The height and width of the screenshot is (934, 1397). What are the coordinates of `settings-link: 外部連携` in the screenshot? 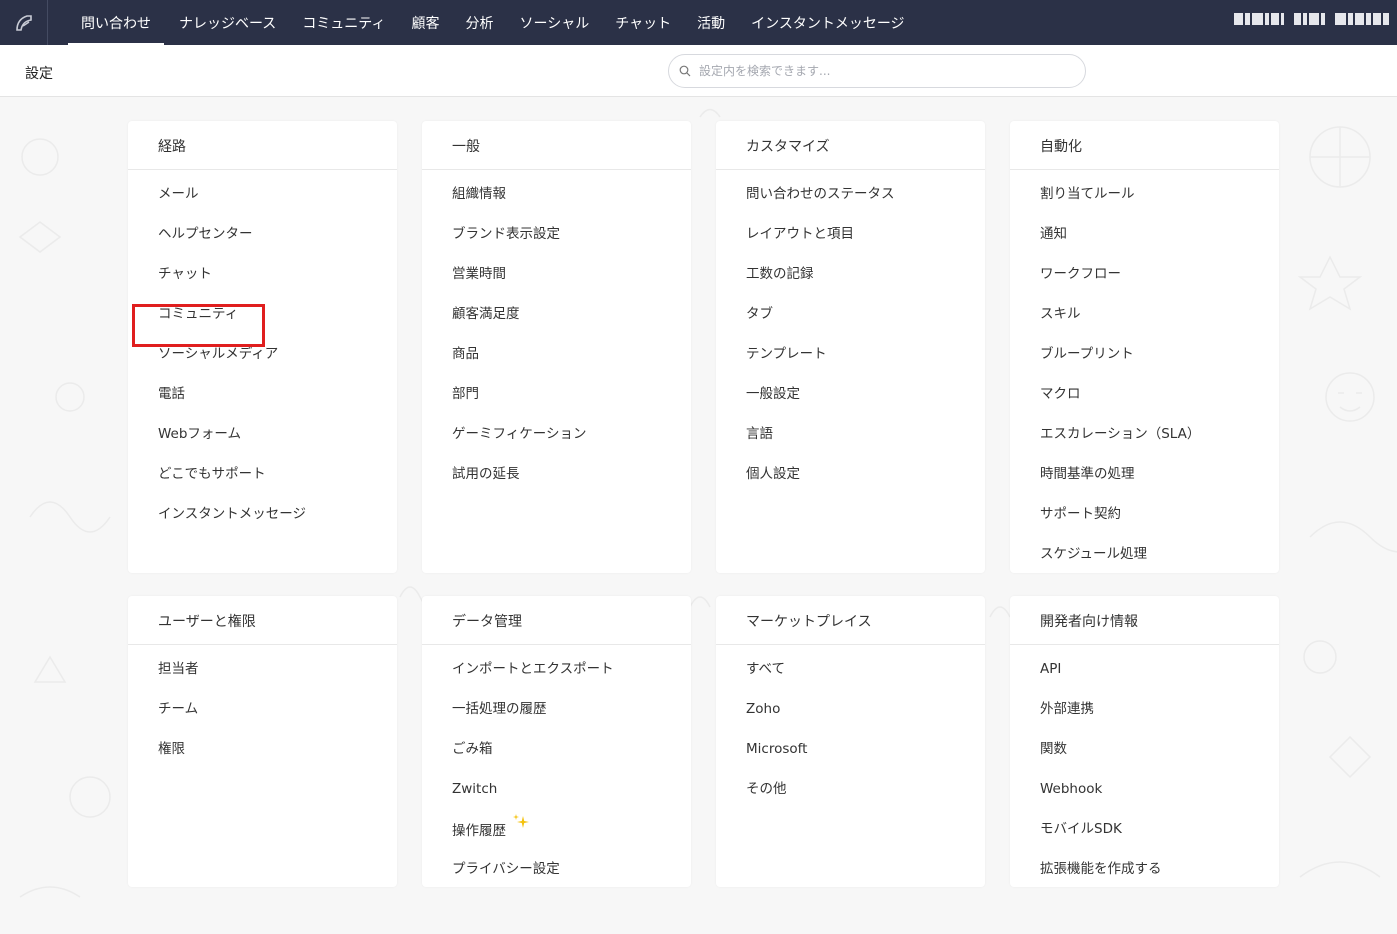 It's located at (1144, 711).